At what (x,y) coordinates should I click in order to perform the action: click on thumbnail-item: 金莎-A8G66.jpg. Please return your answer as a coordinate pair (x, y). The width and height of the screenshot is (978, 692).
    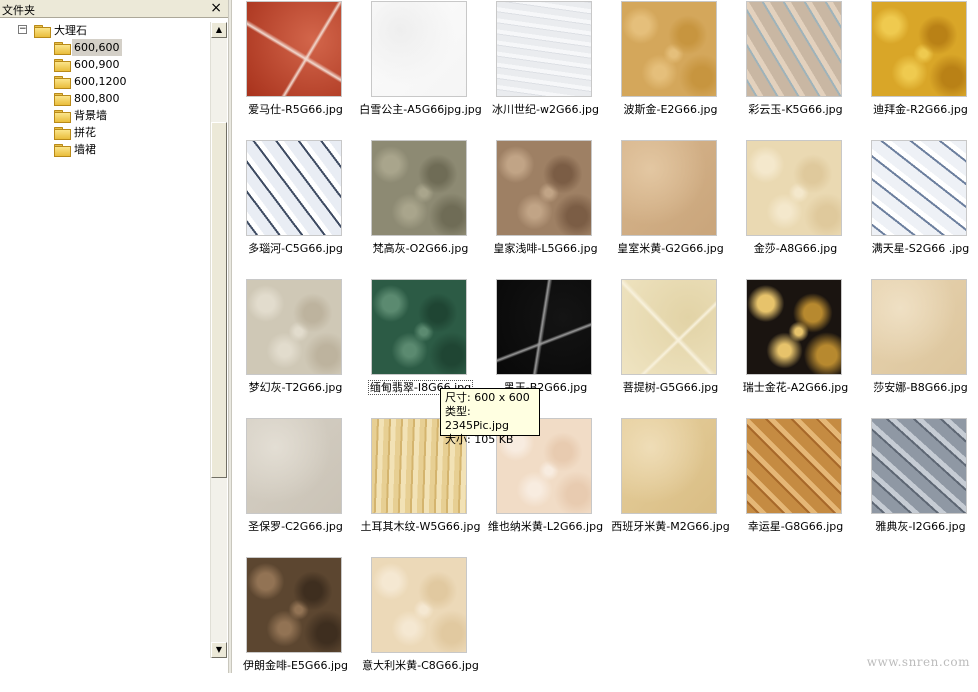
    Looking at the image, I should click on (796, 207).